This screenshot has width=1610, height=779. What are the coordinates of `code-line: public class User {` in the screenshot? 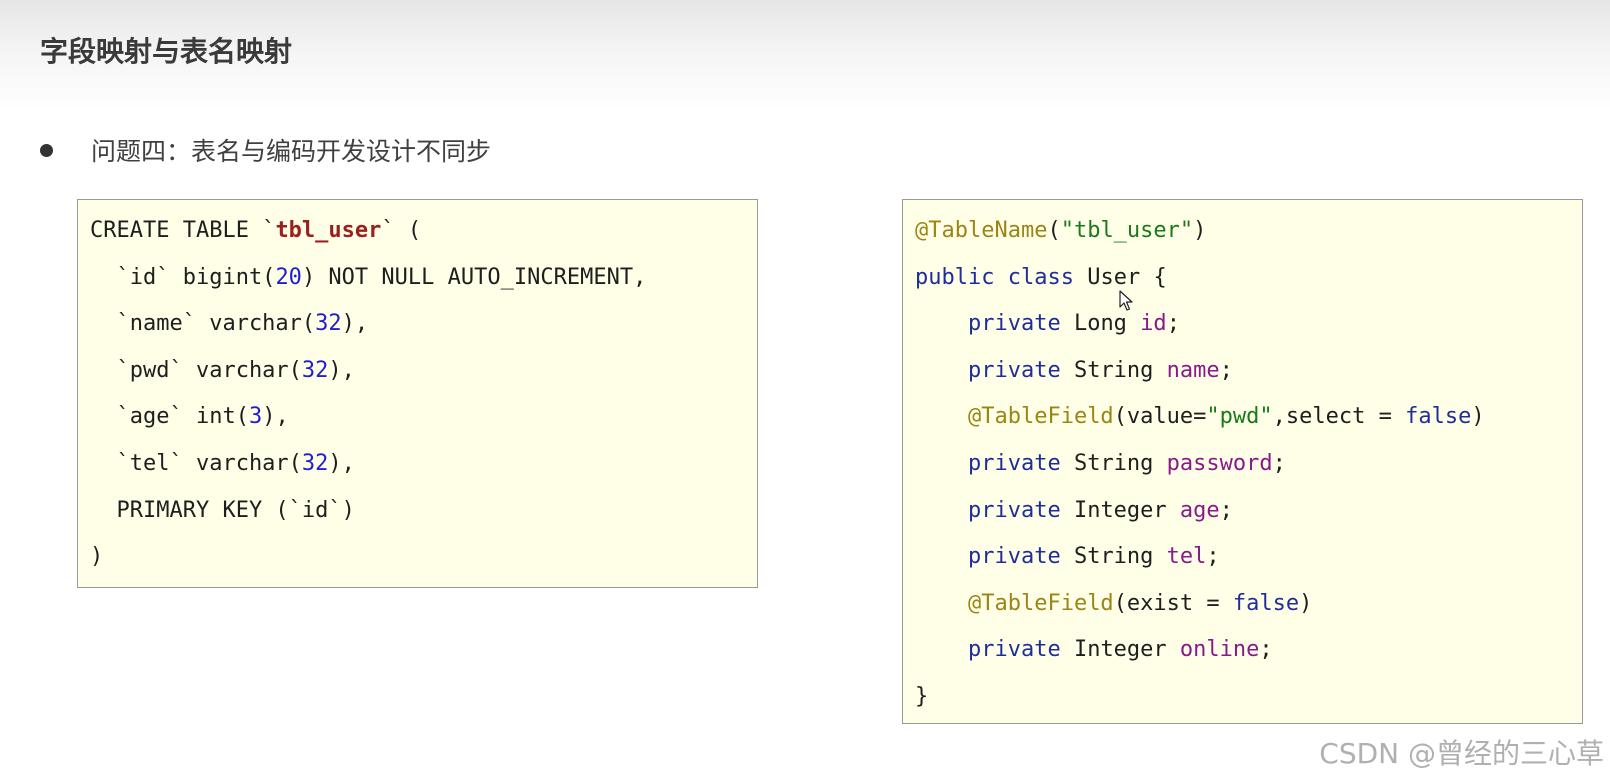 It's located at (1248, 278).